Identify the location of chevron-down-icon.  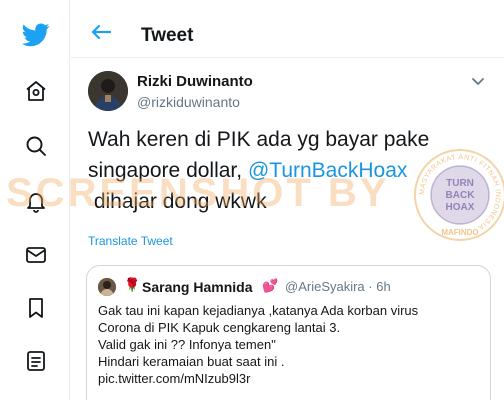
(478, 79).